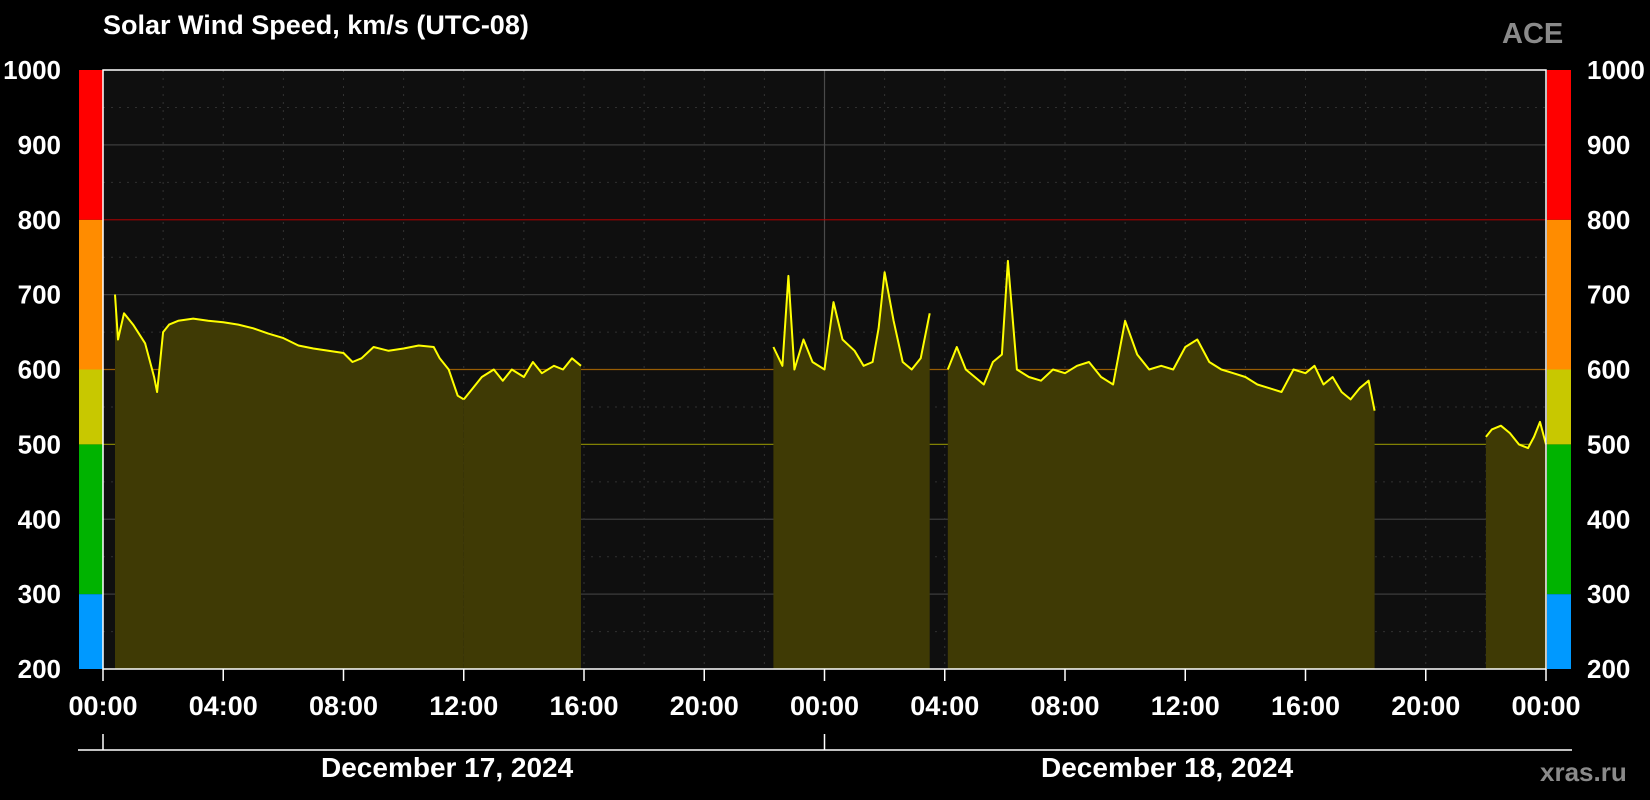 The height and width of the screenshot is (800, 1650). Describe the element at coordinates (1583, 772) in the screenshot. I see `site-watermark: xras.ru` at that location.